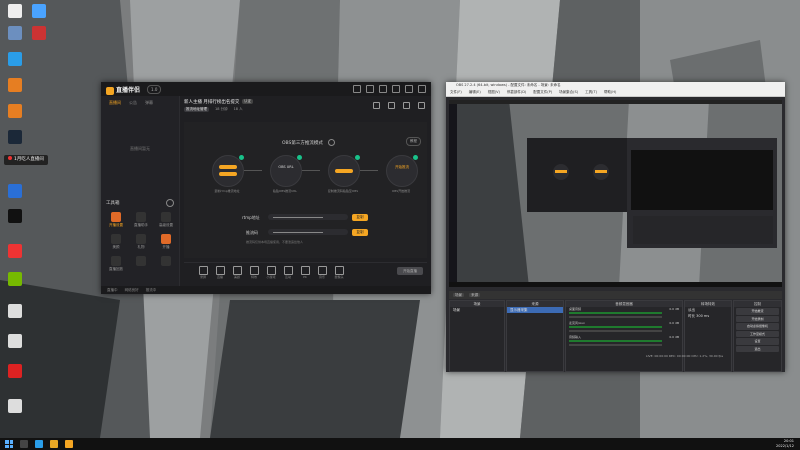 This screenshot has width=800, height=450. What do you see at coordinates (311, 170) in the screenshot?
I see `step-arrow` at bounding box center [311, 170].